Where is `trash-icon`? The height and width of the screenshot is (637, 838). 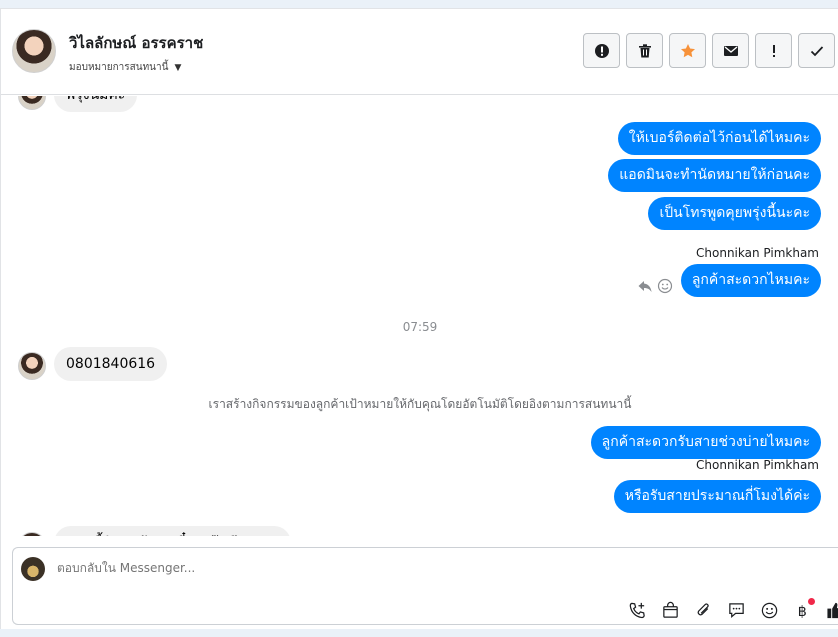 trash-icon is located at coordinates (644, 50).